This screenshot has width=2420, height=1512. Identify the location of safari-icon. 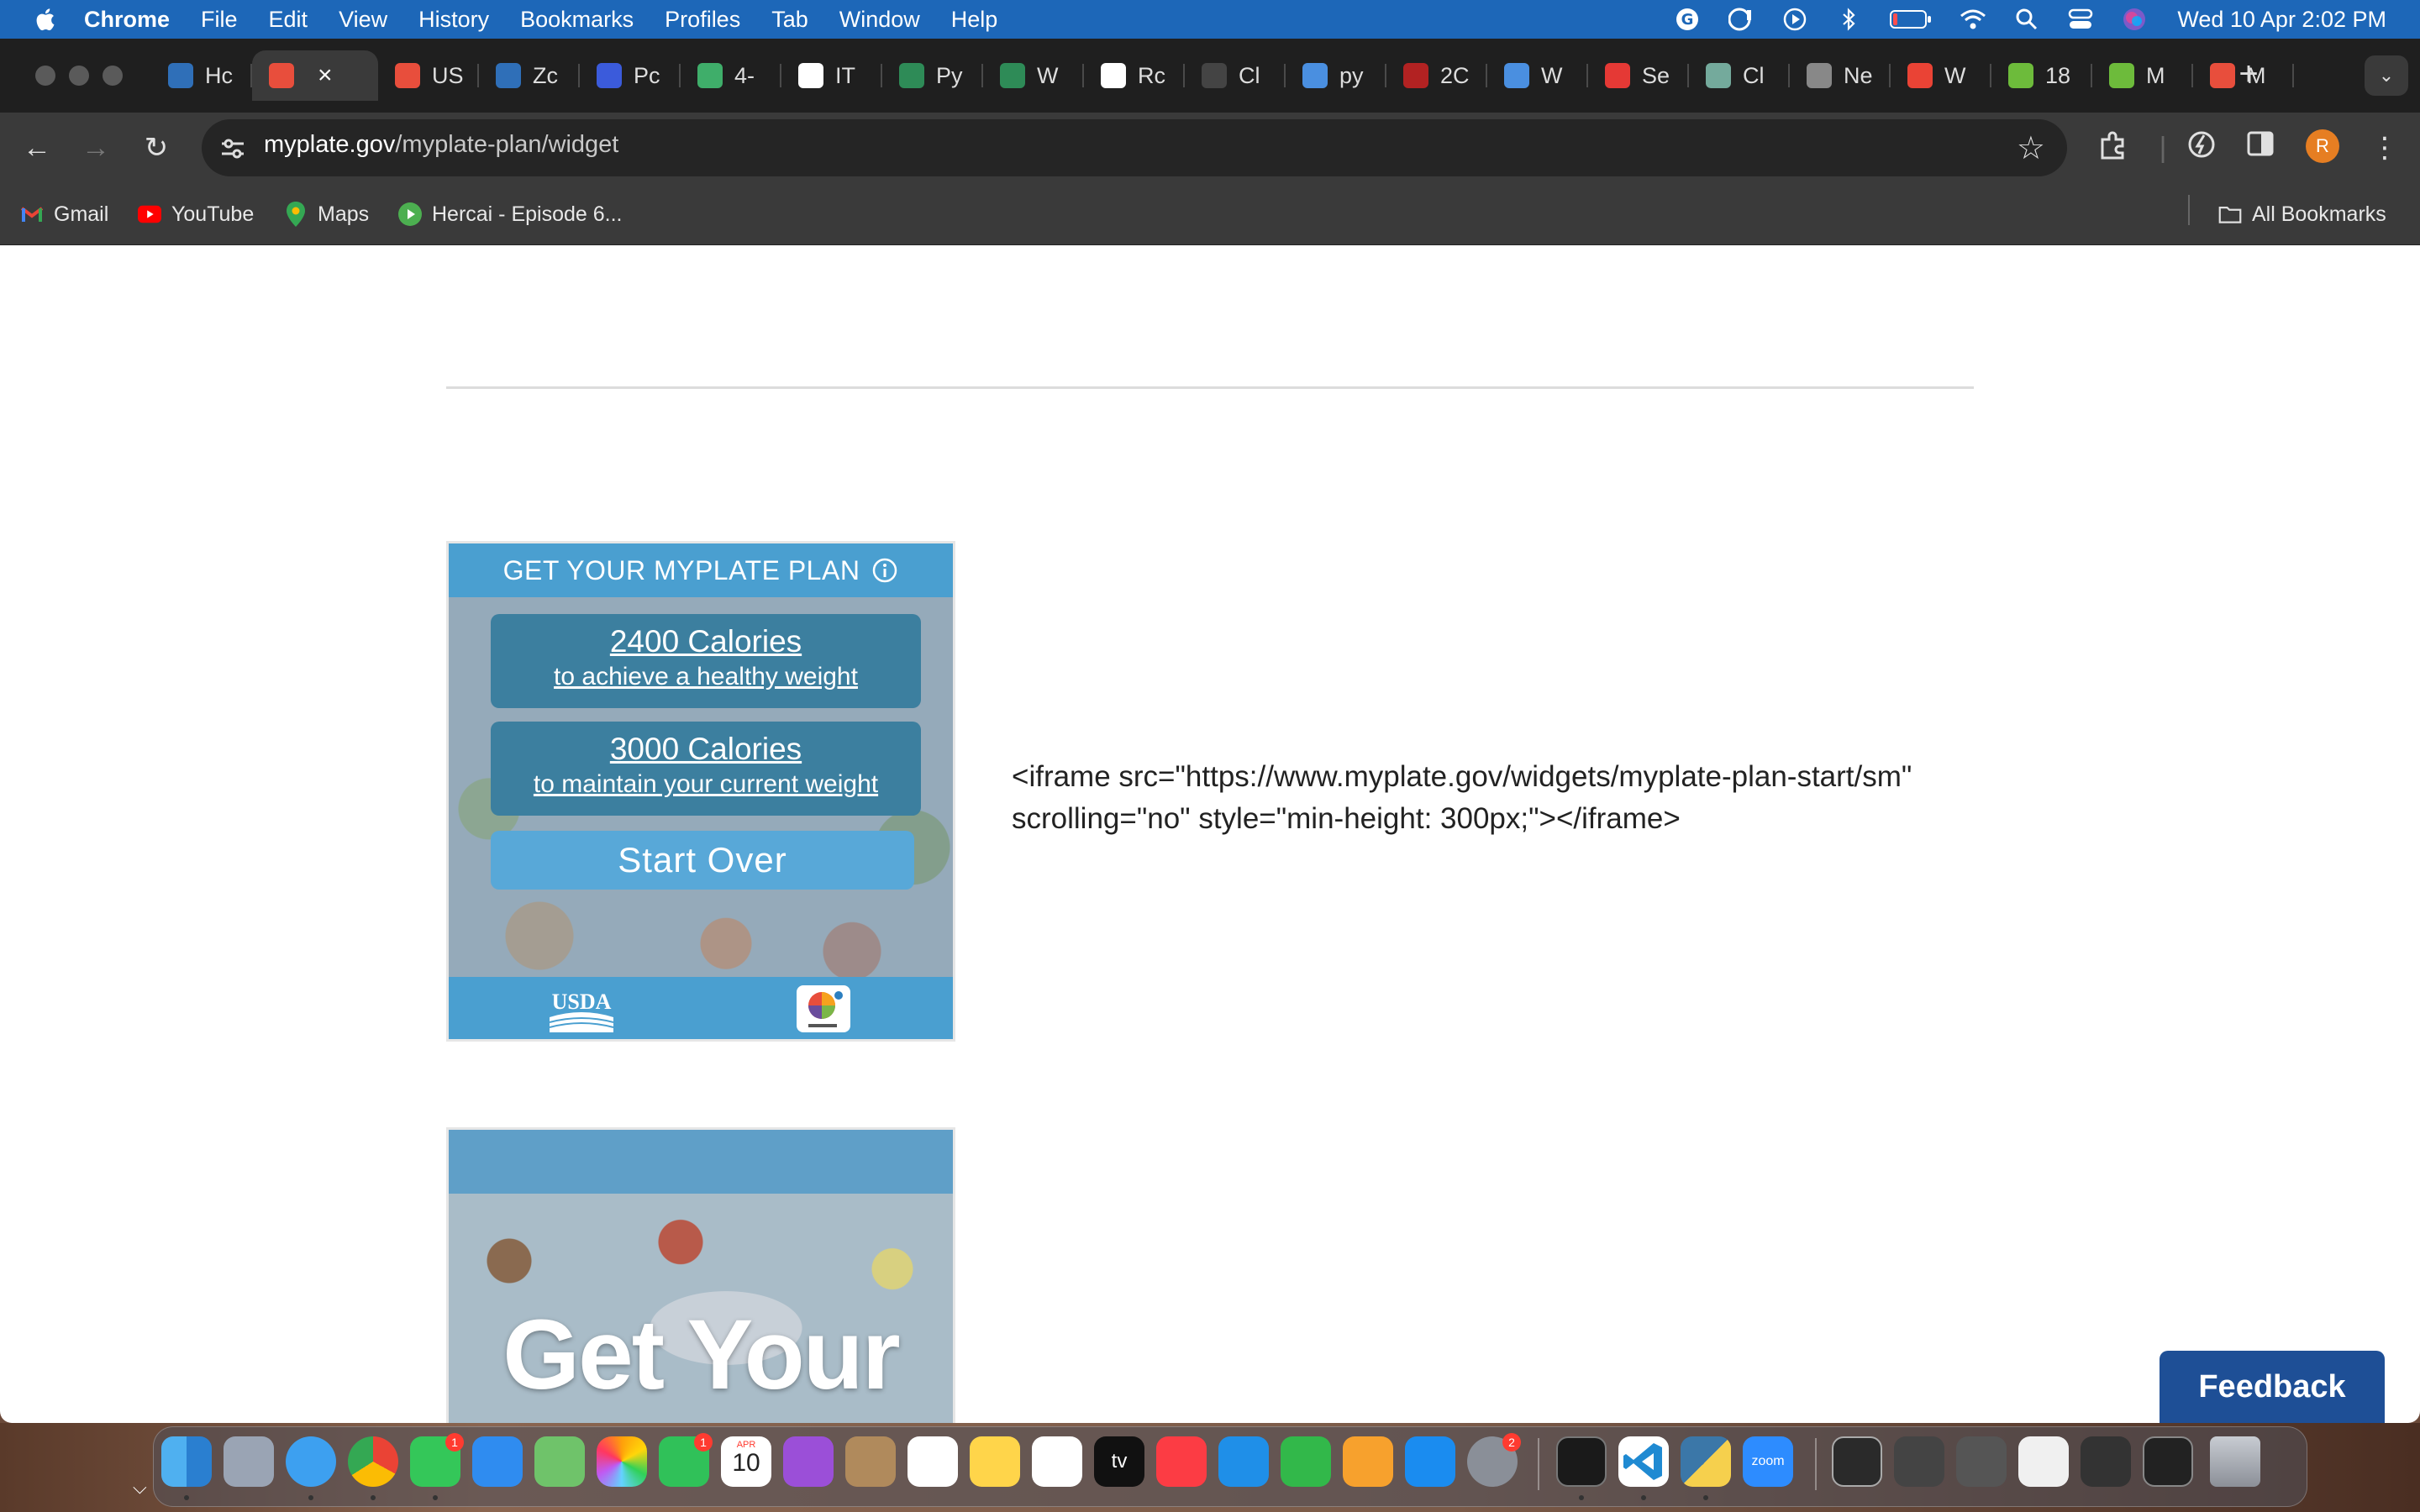
(311, 1461).